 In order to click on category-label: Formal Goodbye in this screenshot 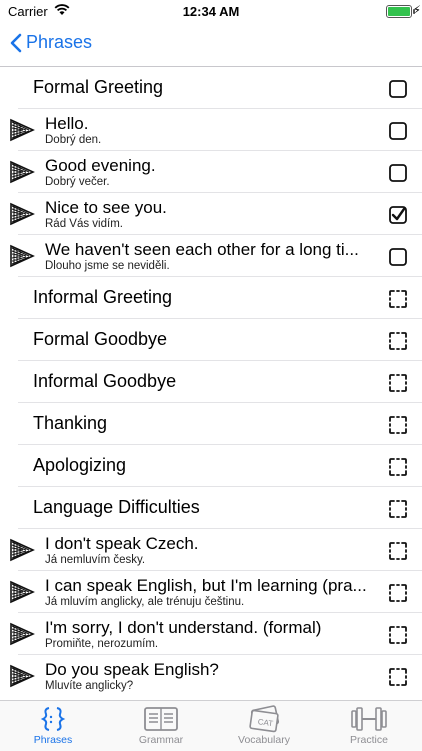, I will do `click(100, 339)`.